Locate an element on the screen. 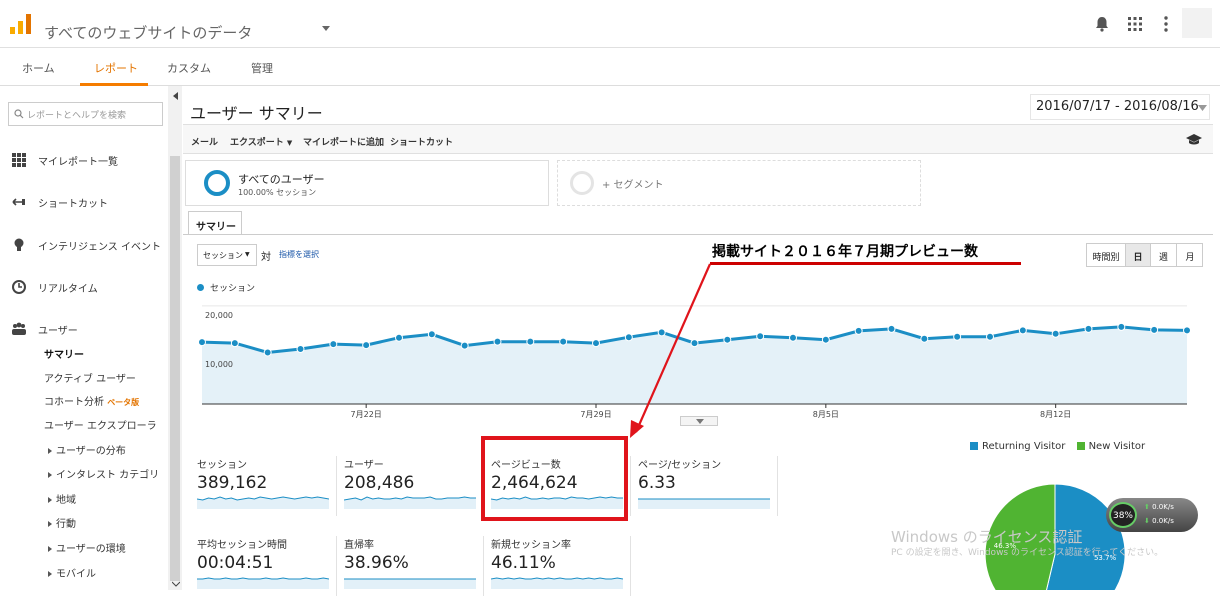 Image resolution: width=1220 pixels, height=596 pixels. apps-grid-icon is located at coordinates (1135, 24).